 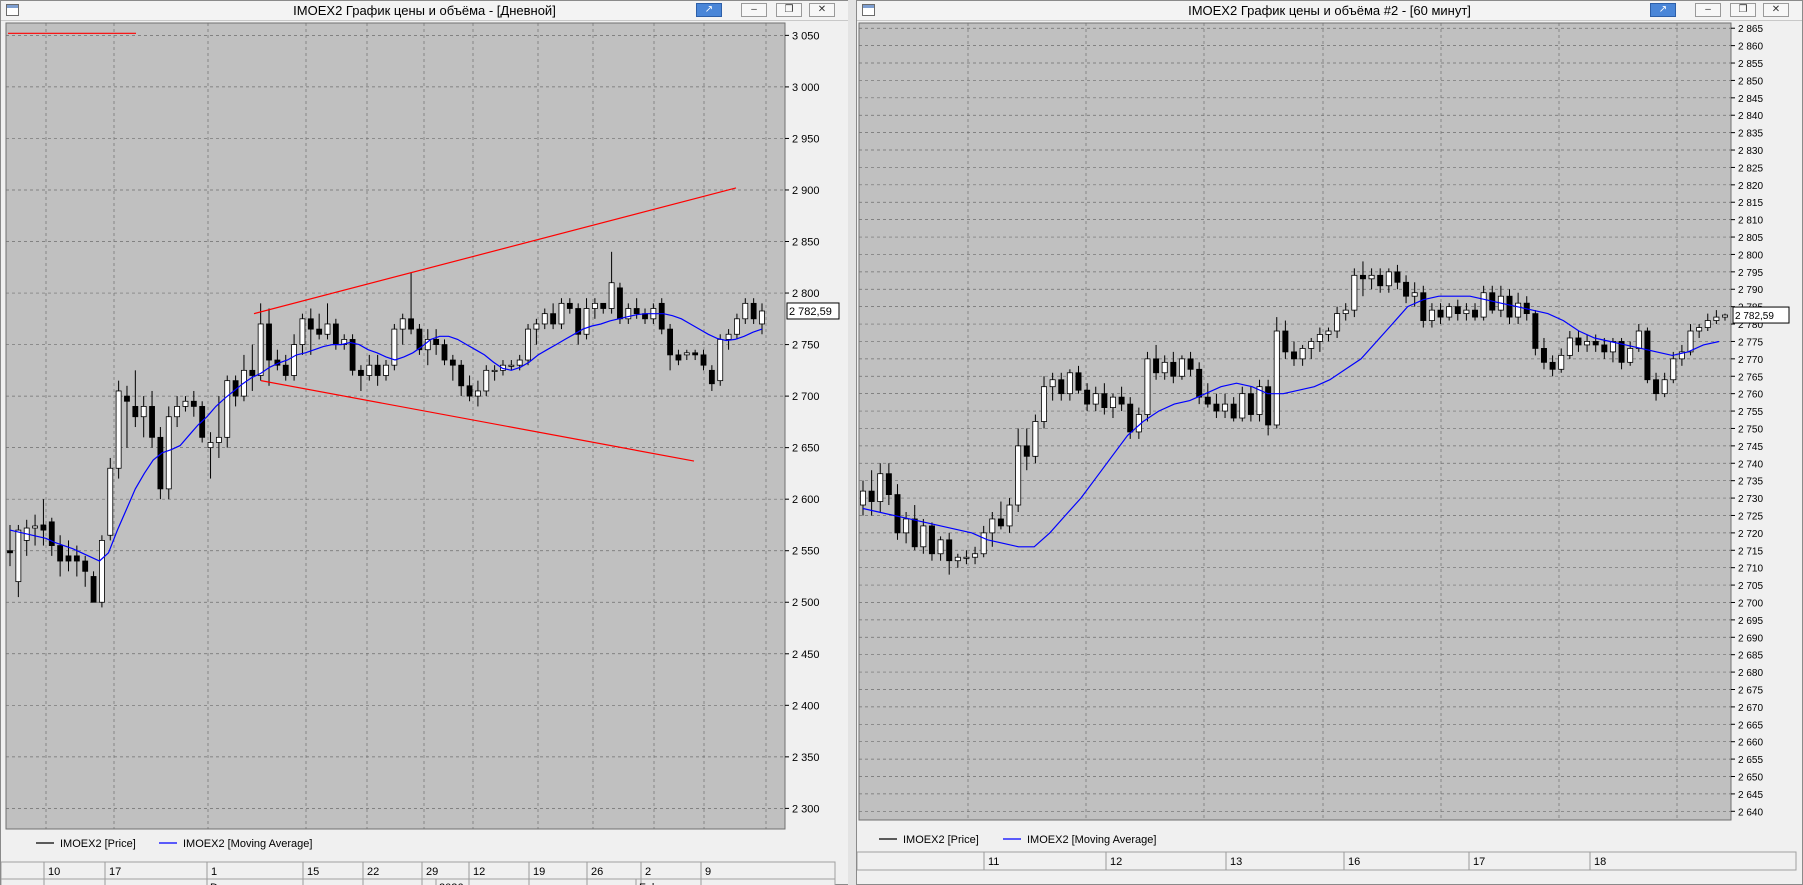 What do you see at coordinates (1750, 638) in the screenshot?
I see `y-tick-label: 2 690` at bounding box center [1750, 638].